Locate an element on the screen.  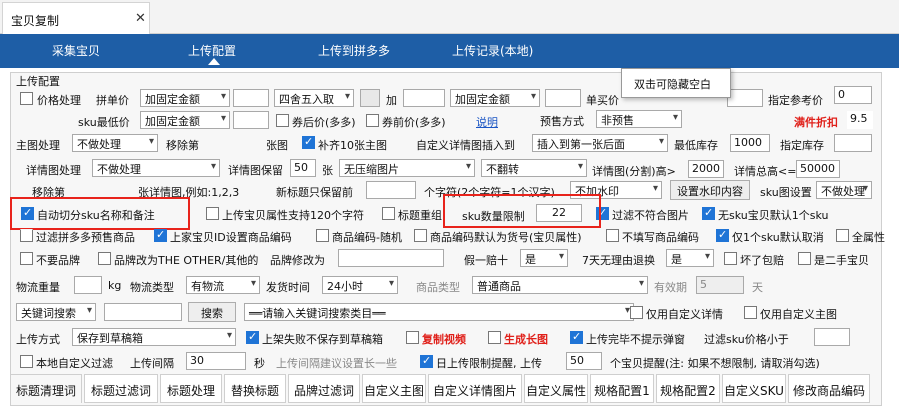
local-filter-label: 本地自定义过滤 is located at coordinates (74, 363).